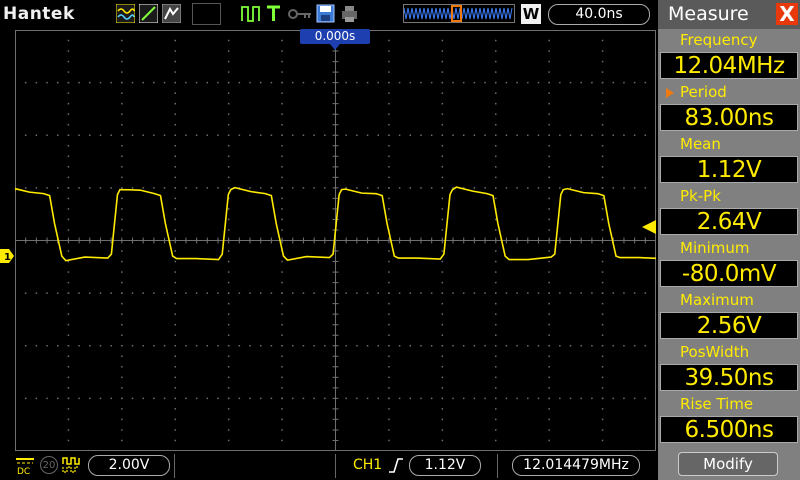 The image size is (800, 480). What do you see at coordinates (49, 465) in the screenshot?
I see `bandwidth-limit-icon: 20` at bounding box center [49, 465].